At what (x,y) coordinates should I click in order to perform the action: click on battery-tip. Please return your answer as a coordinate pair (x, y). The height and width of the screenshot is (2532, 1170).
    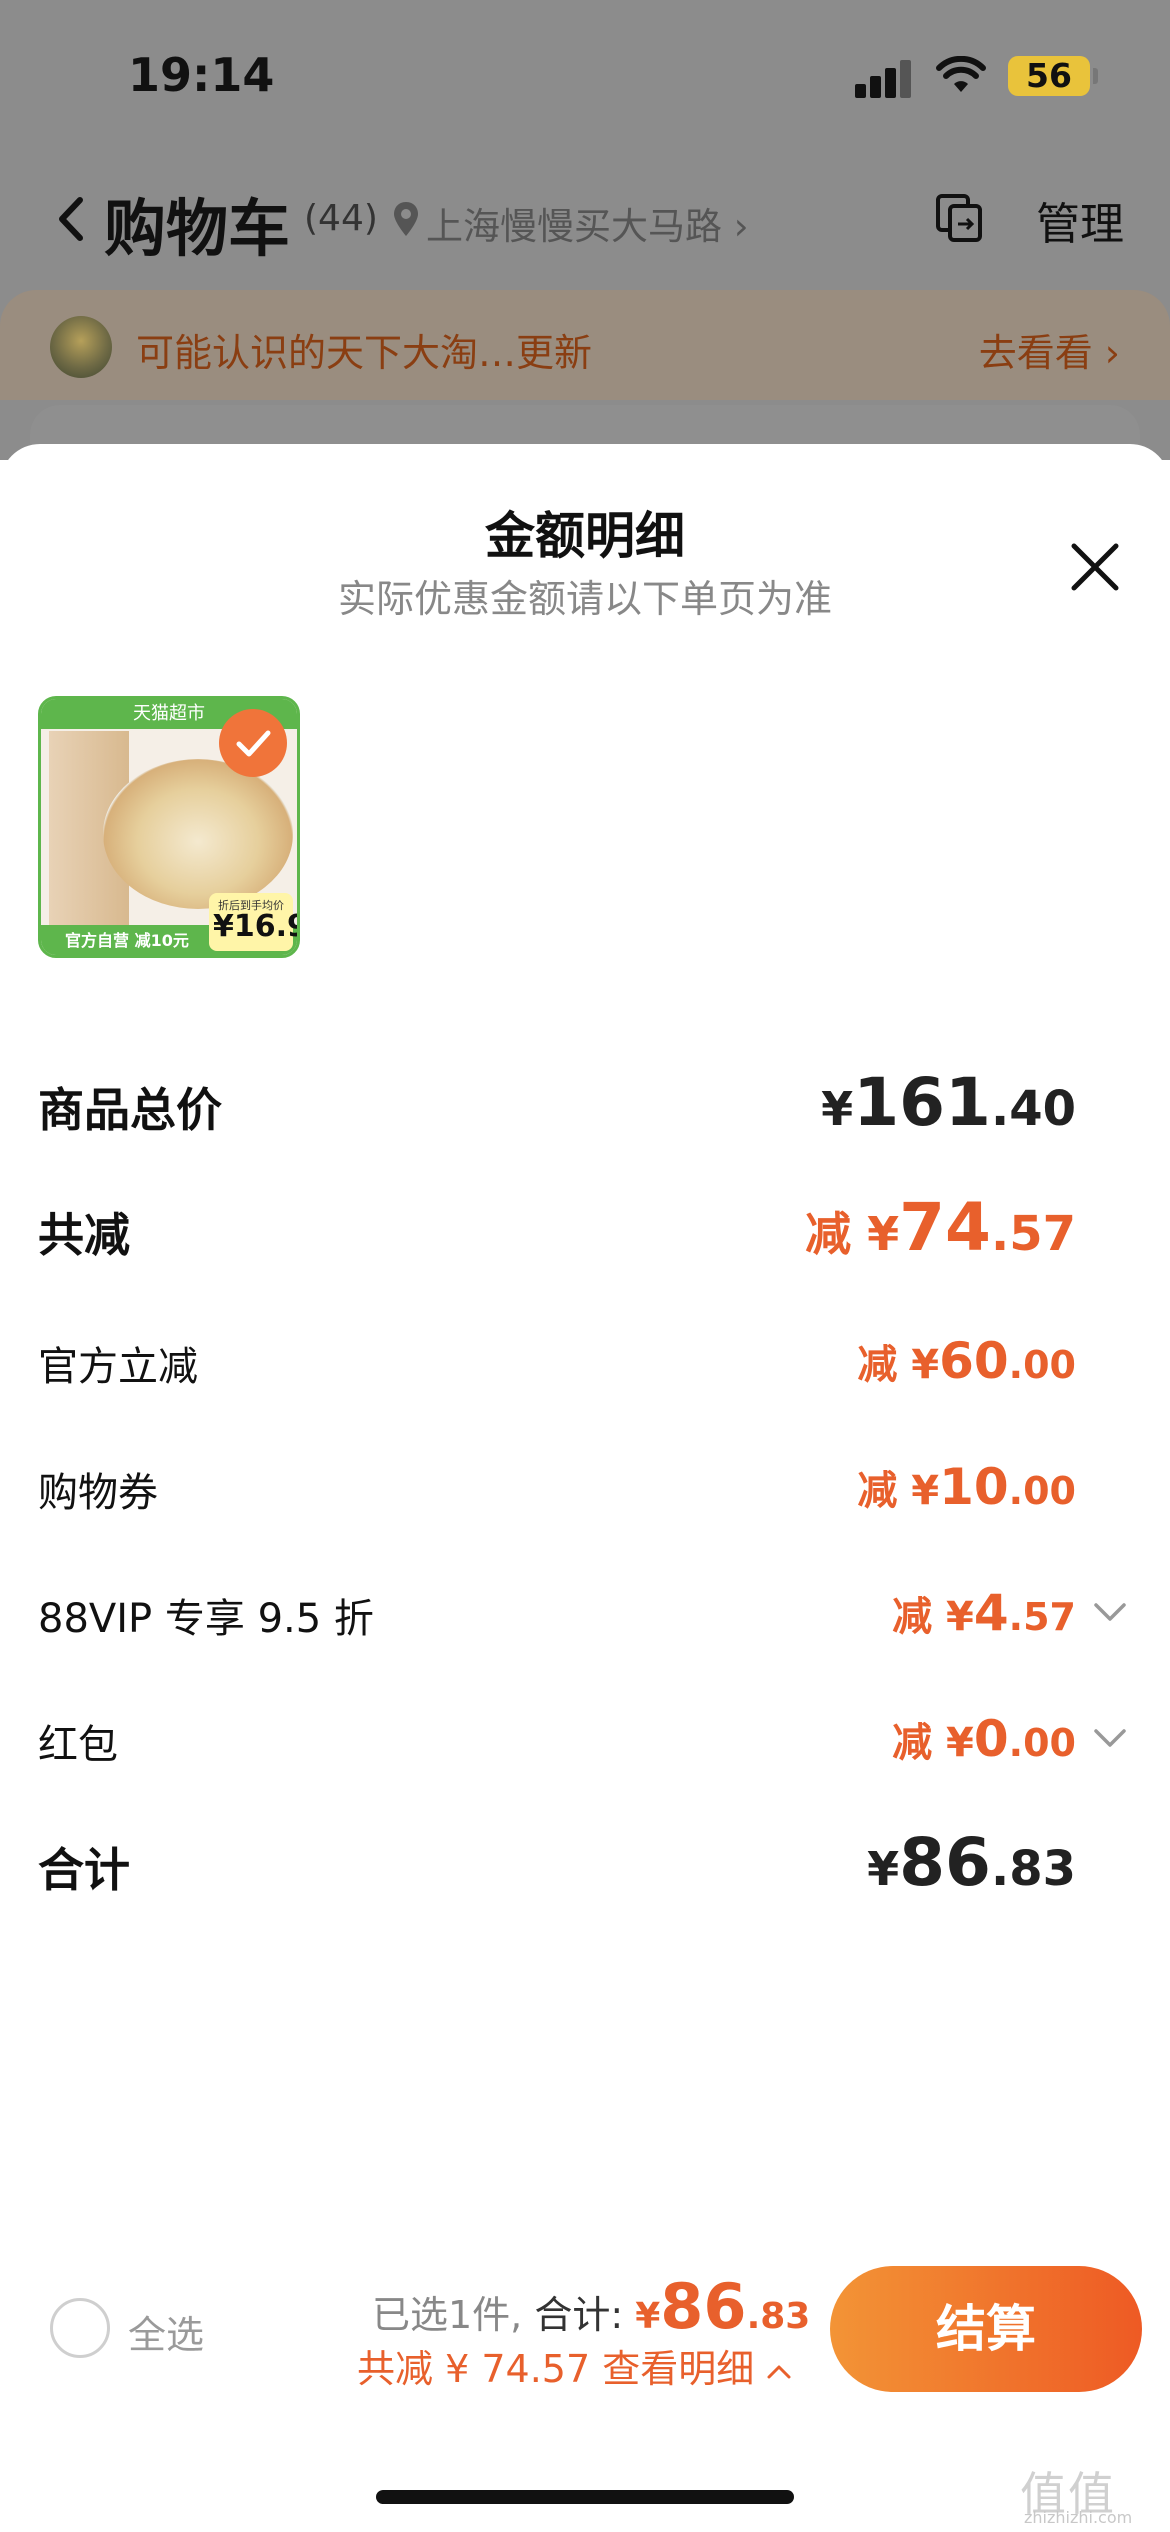
    Looking at the image, I should click on (1095, 76).